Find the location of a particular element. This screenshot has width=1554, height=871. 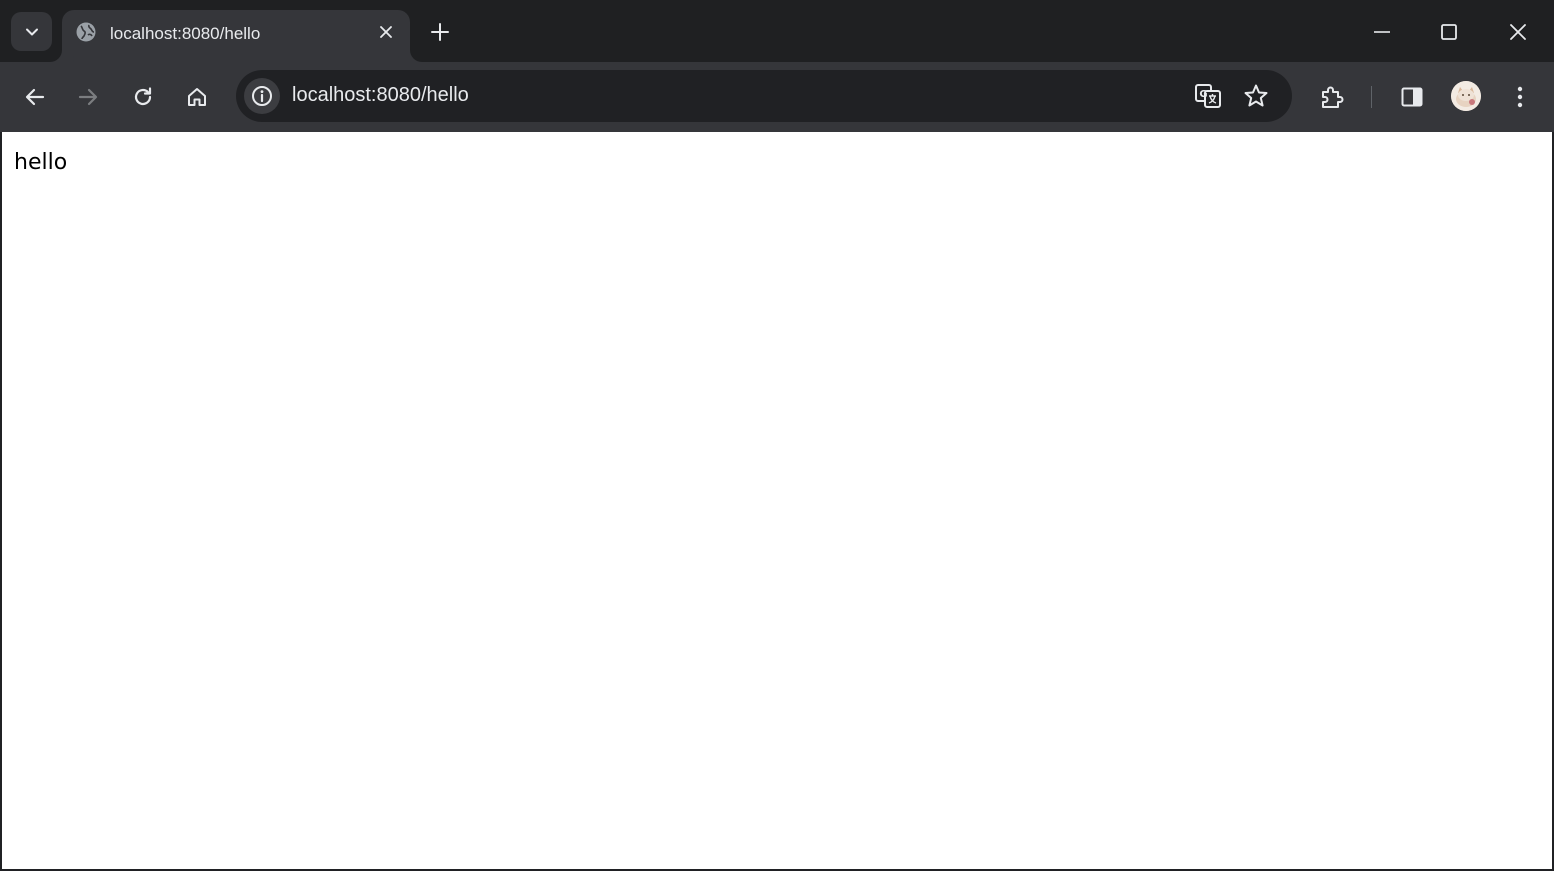

tab-search-button is located at coordinates (31, 31).